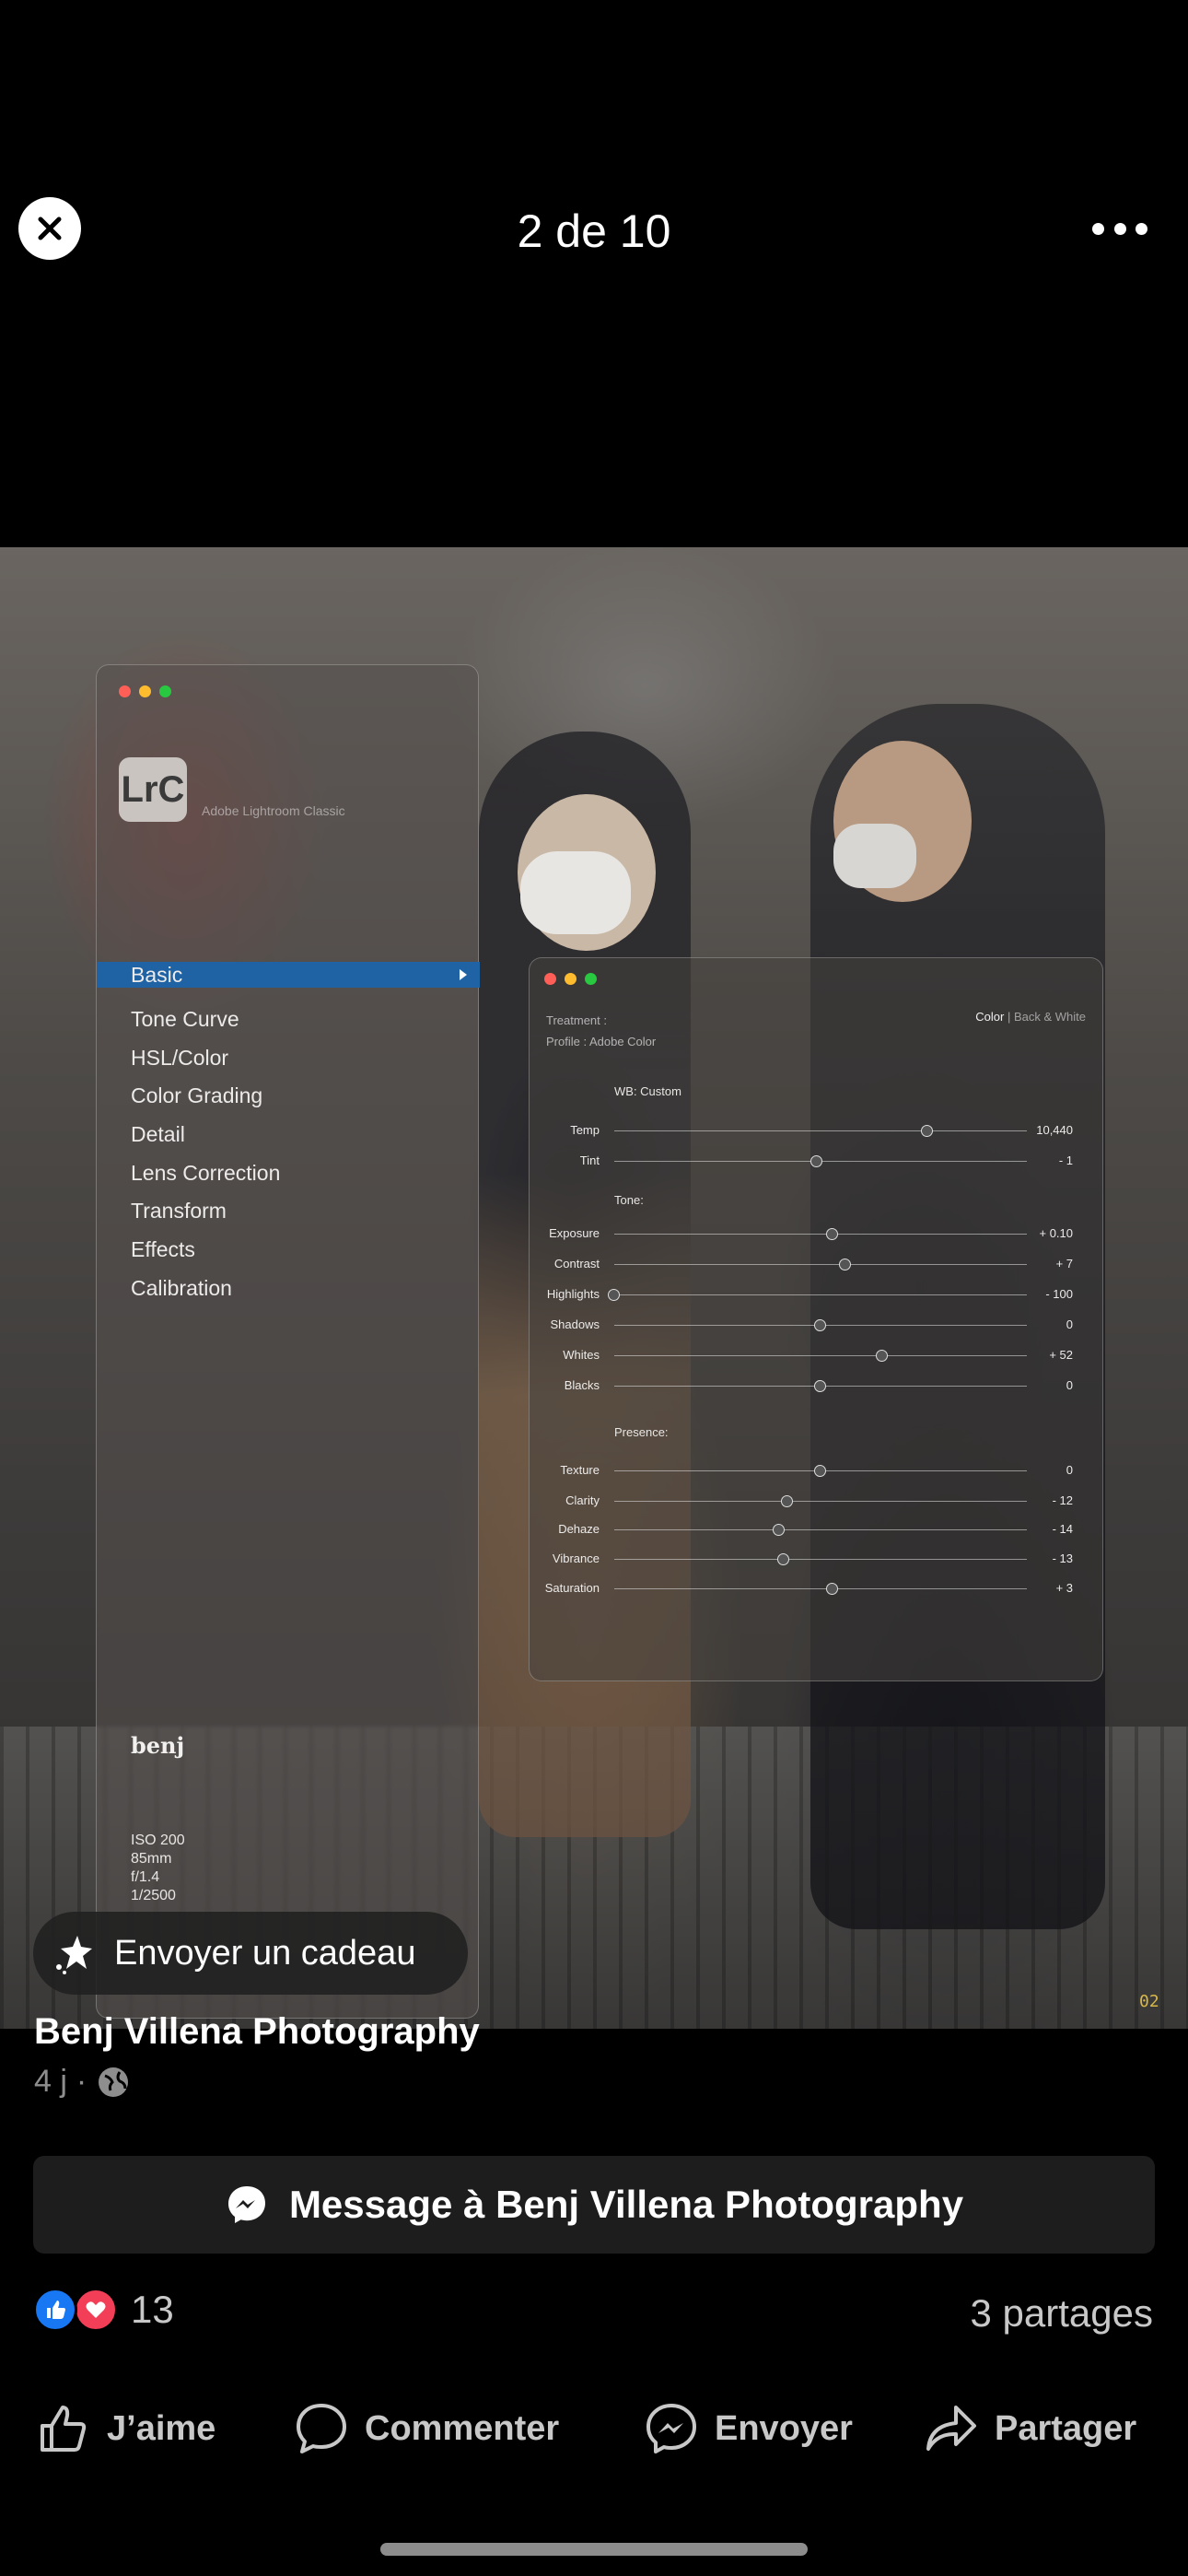  Describe the element at coordinates (573, 1294) in the screenshot. I see `slider-label: Highlights` at that location.